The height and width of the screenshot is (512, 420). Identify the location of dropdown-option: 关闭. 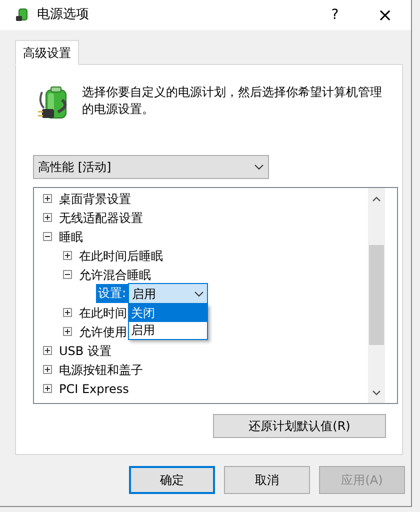
(168, 313).